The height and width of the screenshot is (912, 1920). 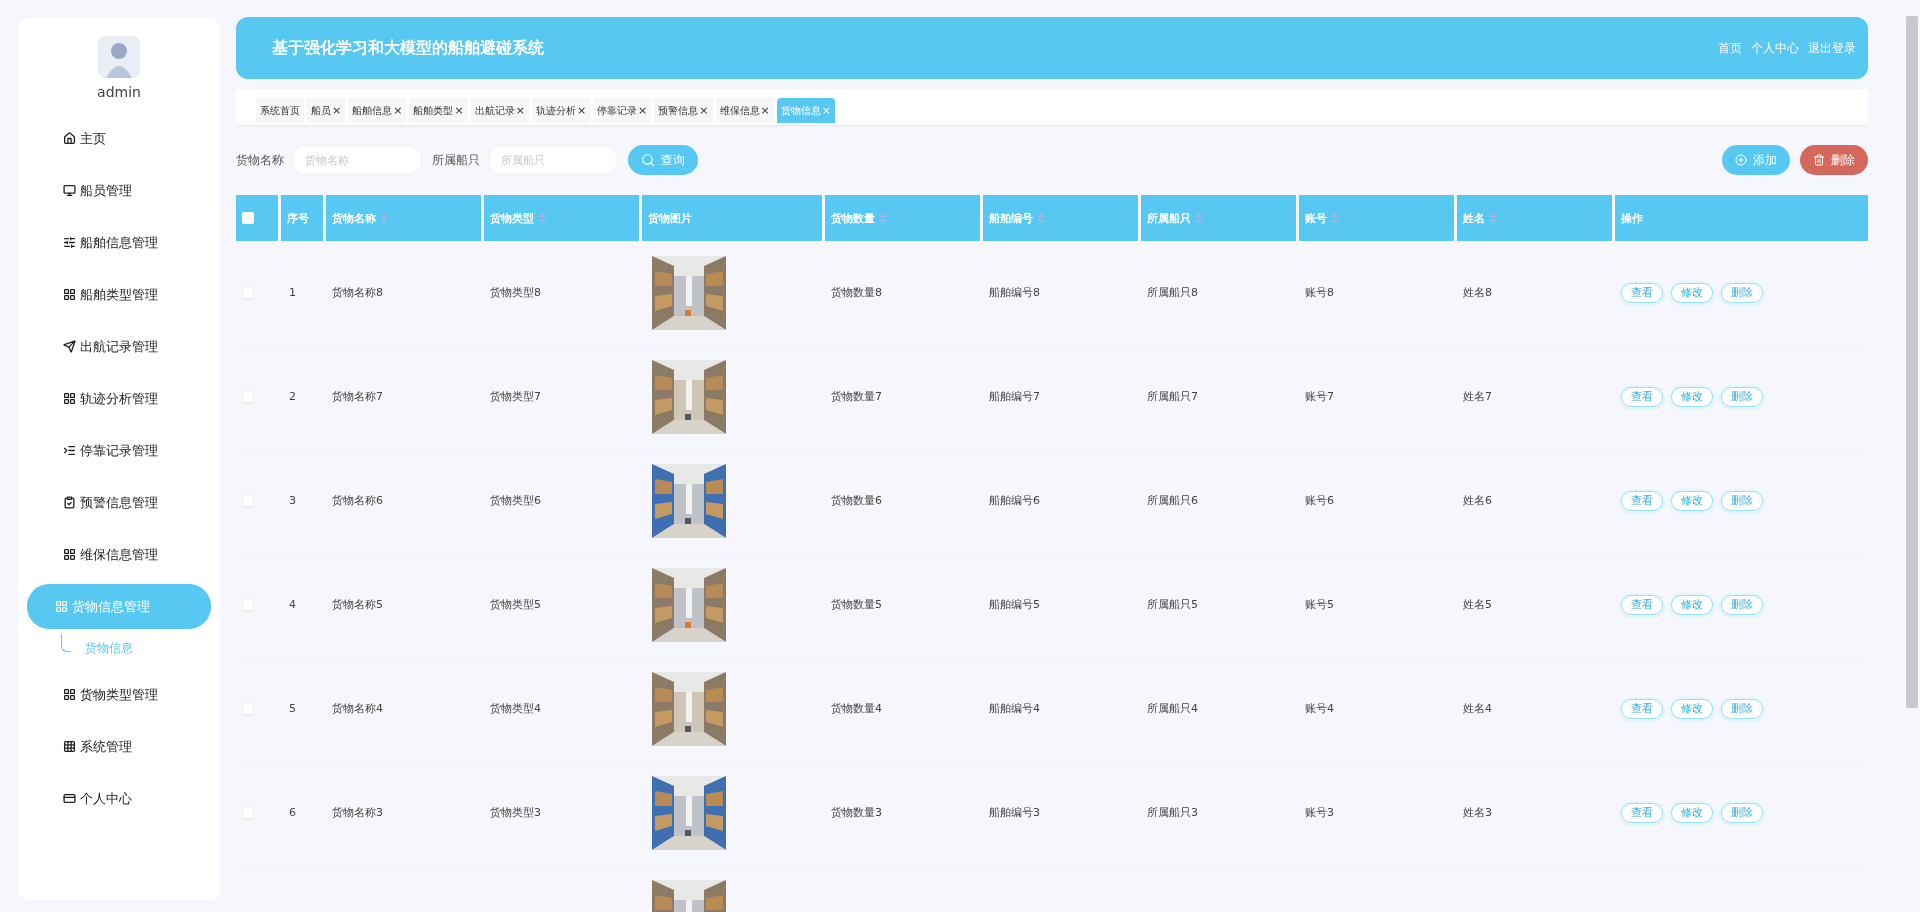 What do you see at coordinates (292, 292) in the screenshot?
I see `table-cell: 1` at bounding box center [292, 292].